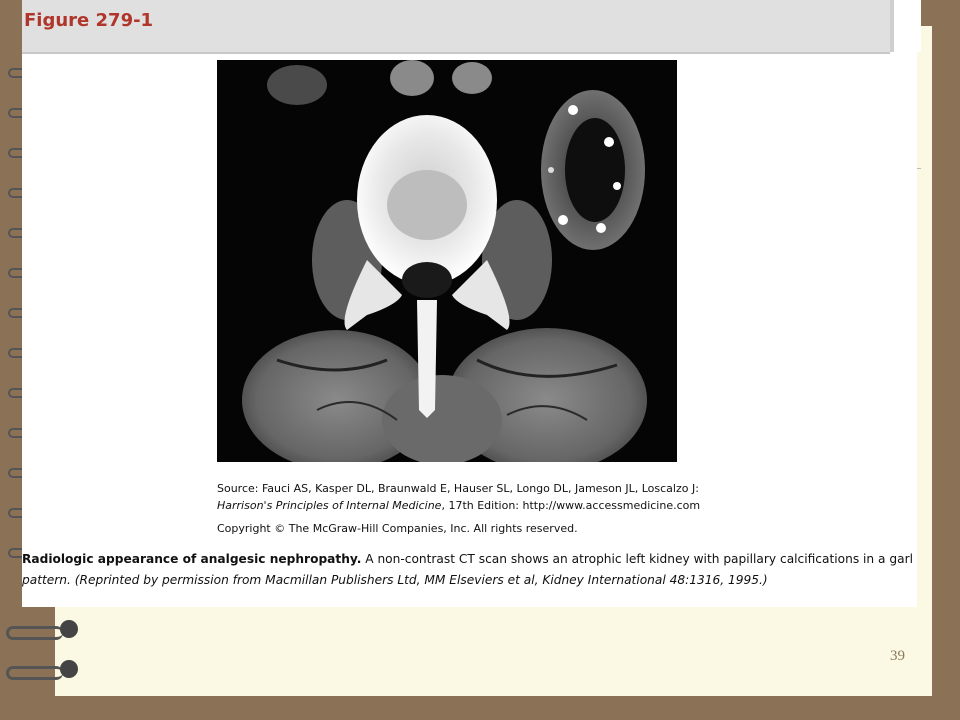 The image size is (960, 720). I want to click on figure-header: Figure 279-1, so click(456, 27).